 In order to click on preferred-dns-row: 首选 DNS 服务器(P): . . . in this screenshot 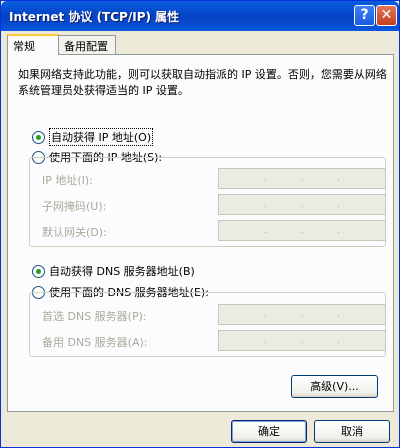, I will do `click(211, 315)`.